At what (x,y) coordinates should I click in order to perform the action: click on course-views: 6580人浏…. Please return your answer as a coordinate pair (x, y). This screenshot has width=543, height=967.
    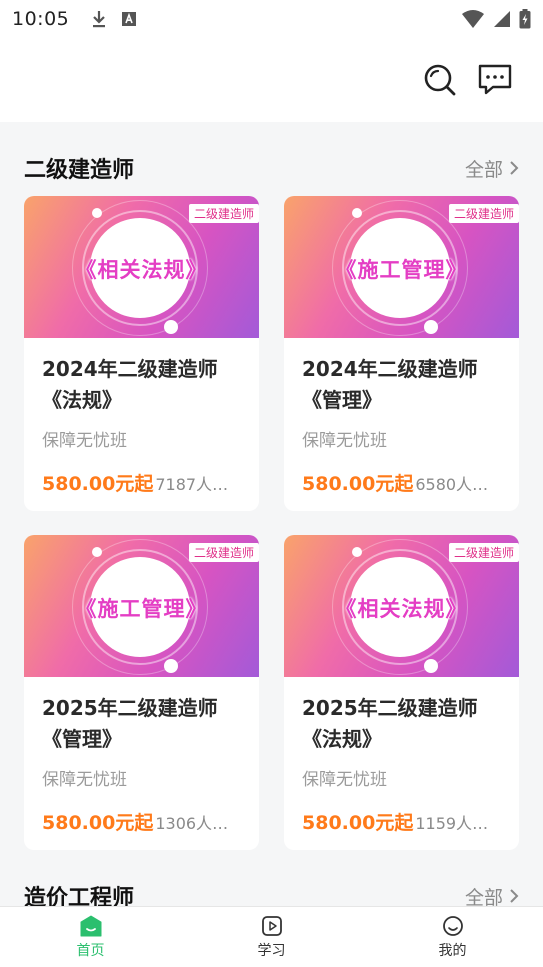
    Looking at the image, I should click on (458, 484).